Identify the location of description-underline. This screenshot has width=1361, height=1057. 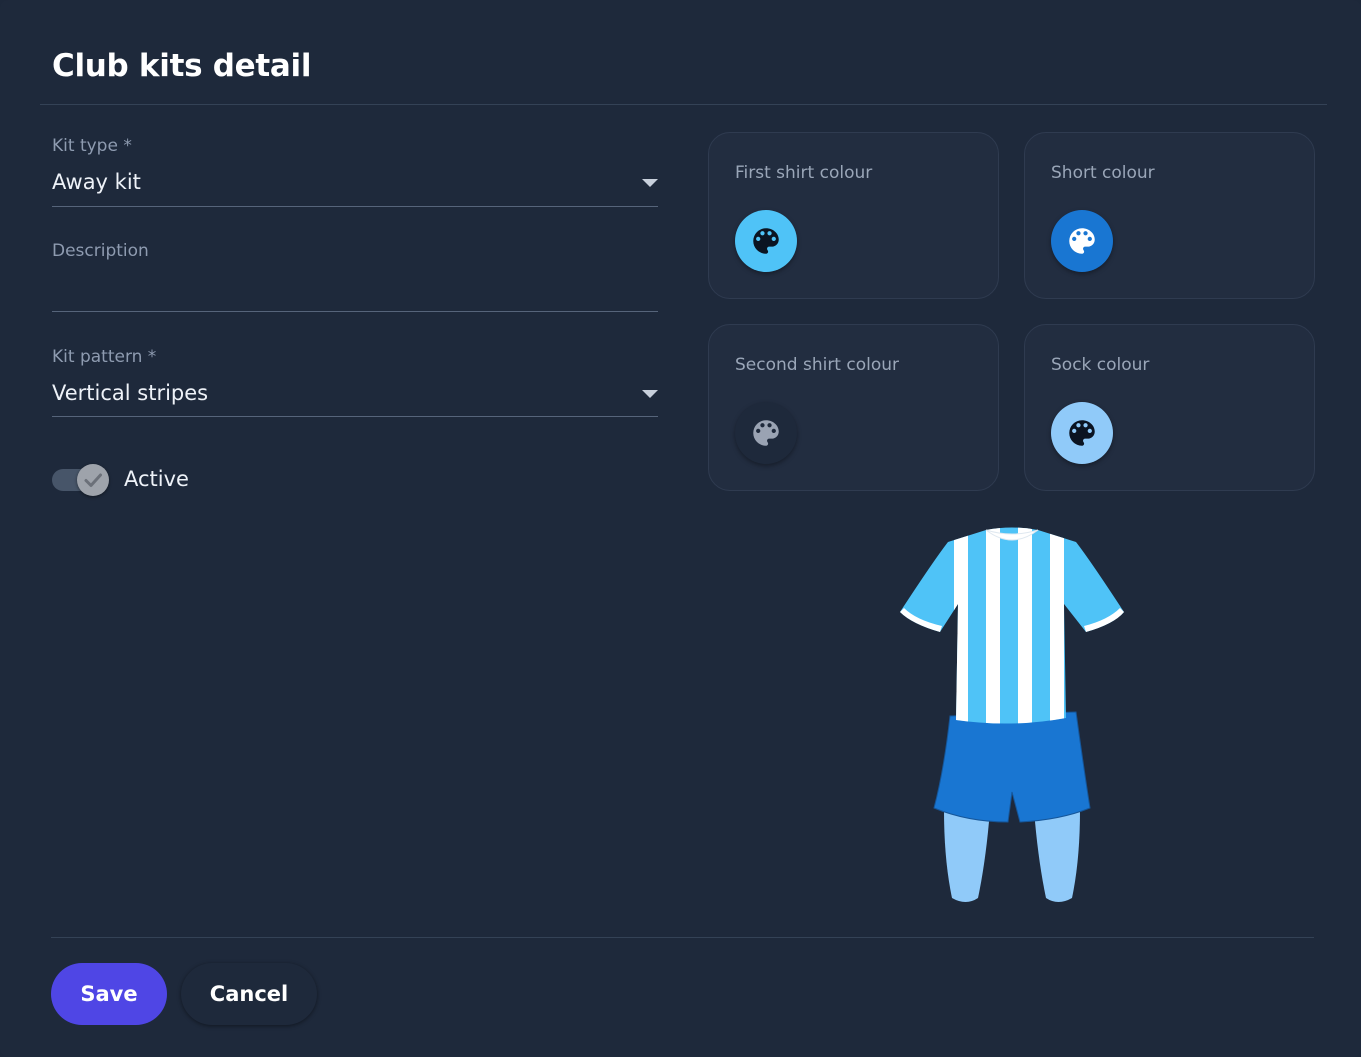
(355, 311).